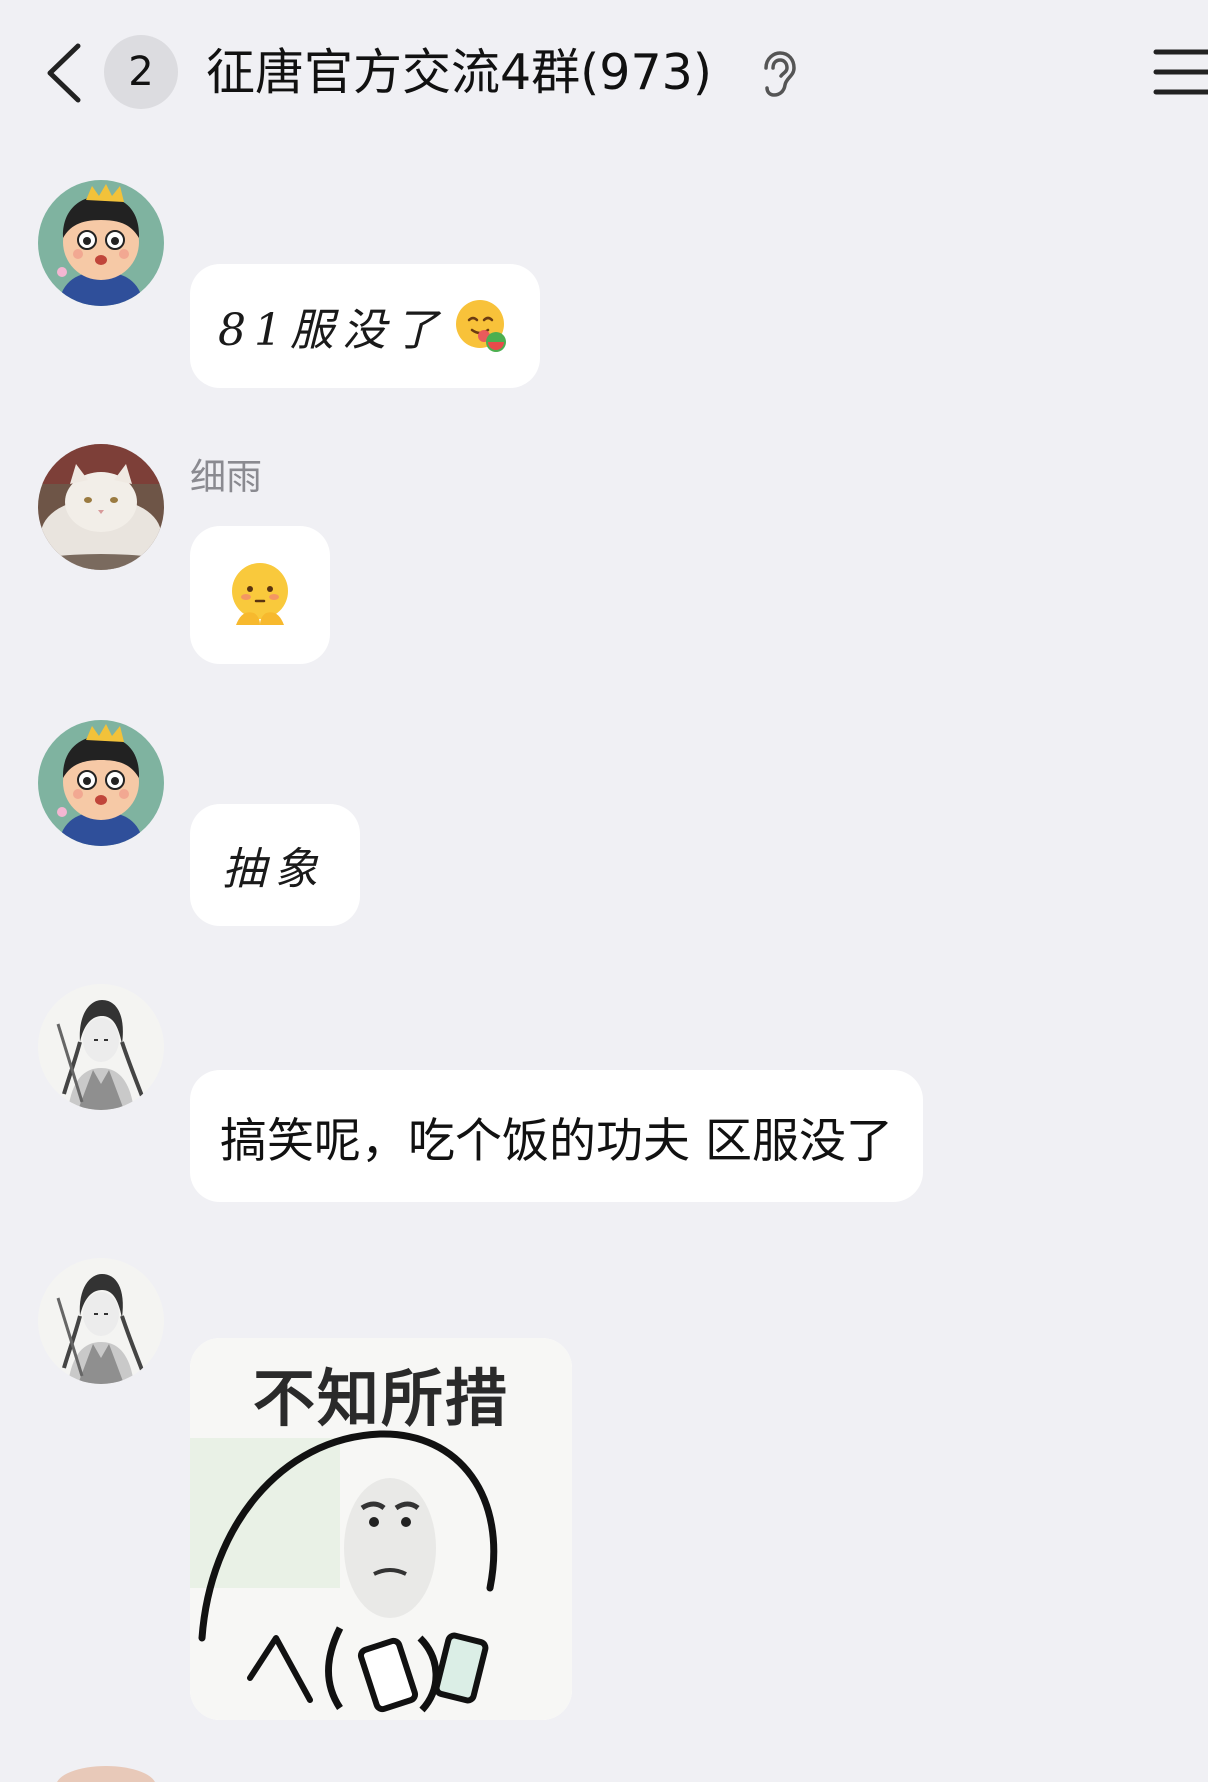 This screenshot has width=1208, height=1782. What do you see at coordinates (556, 1141) in the screenshot?
I see `message-text: 搞笑呢，吃个饭的功夫 区服没了` at bounding box center [556, 1141].